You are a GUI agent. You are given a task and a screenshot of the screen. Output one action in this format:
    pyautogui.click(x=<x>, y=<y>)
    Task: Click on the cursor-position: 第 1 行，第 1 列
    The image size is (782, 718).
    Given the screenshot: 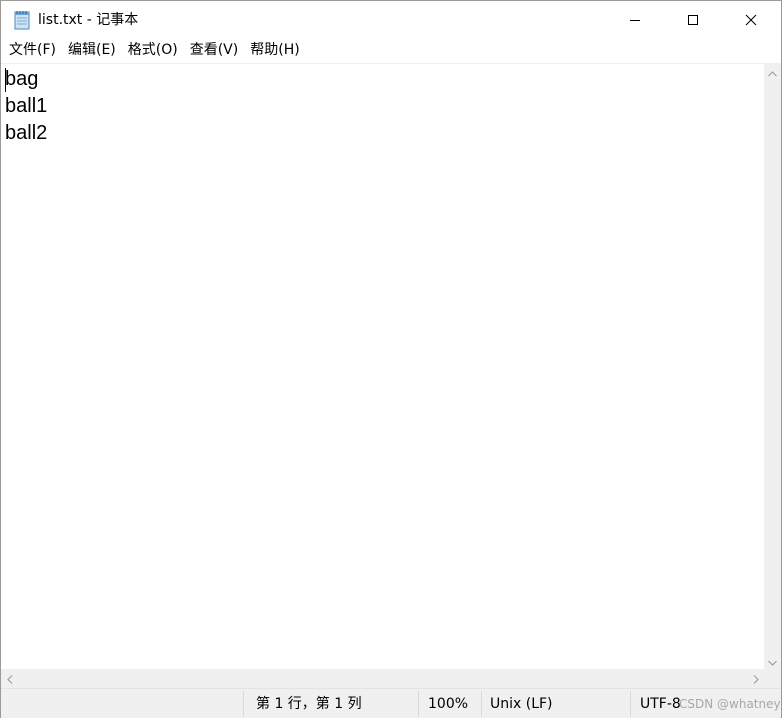 What is the action you would take?
    pyautogui.click(x=309, y=704)
    